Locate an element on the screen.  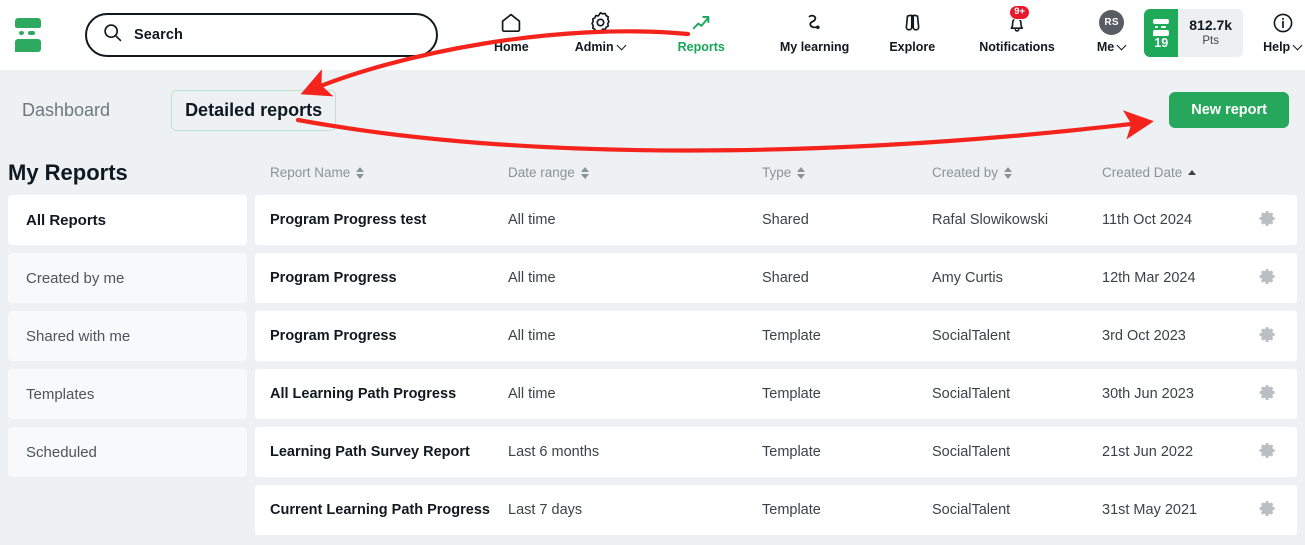
nav-label-me: Me is located at coordinates (1111, 47).